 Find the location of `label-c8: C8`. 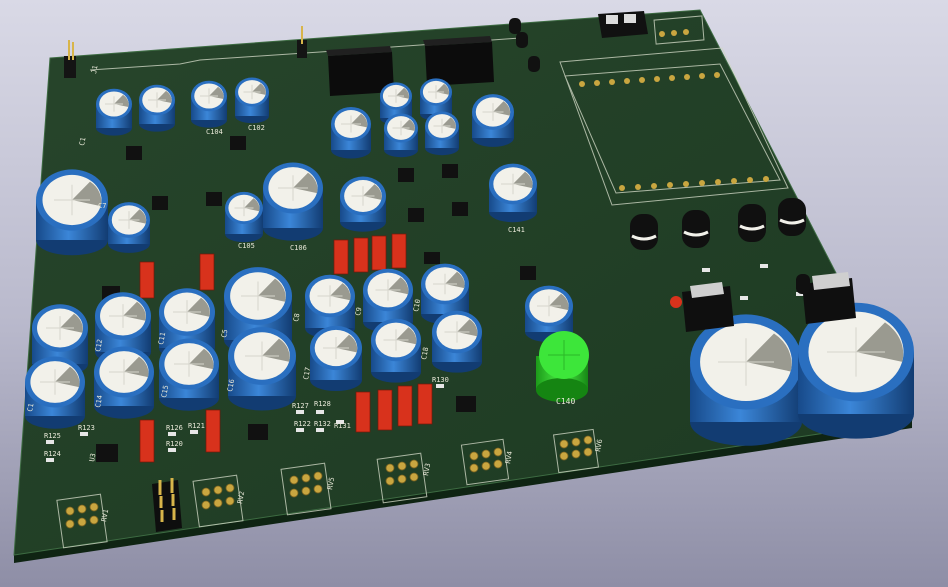

label-c8: C8 is located at coordinates (296, 318).